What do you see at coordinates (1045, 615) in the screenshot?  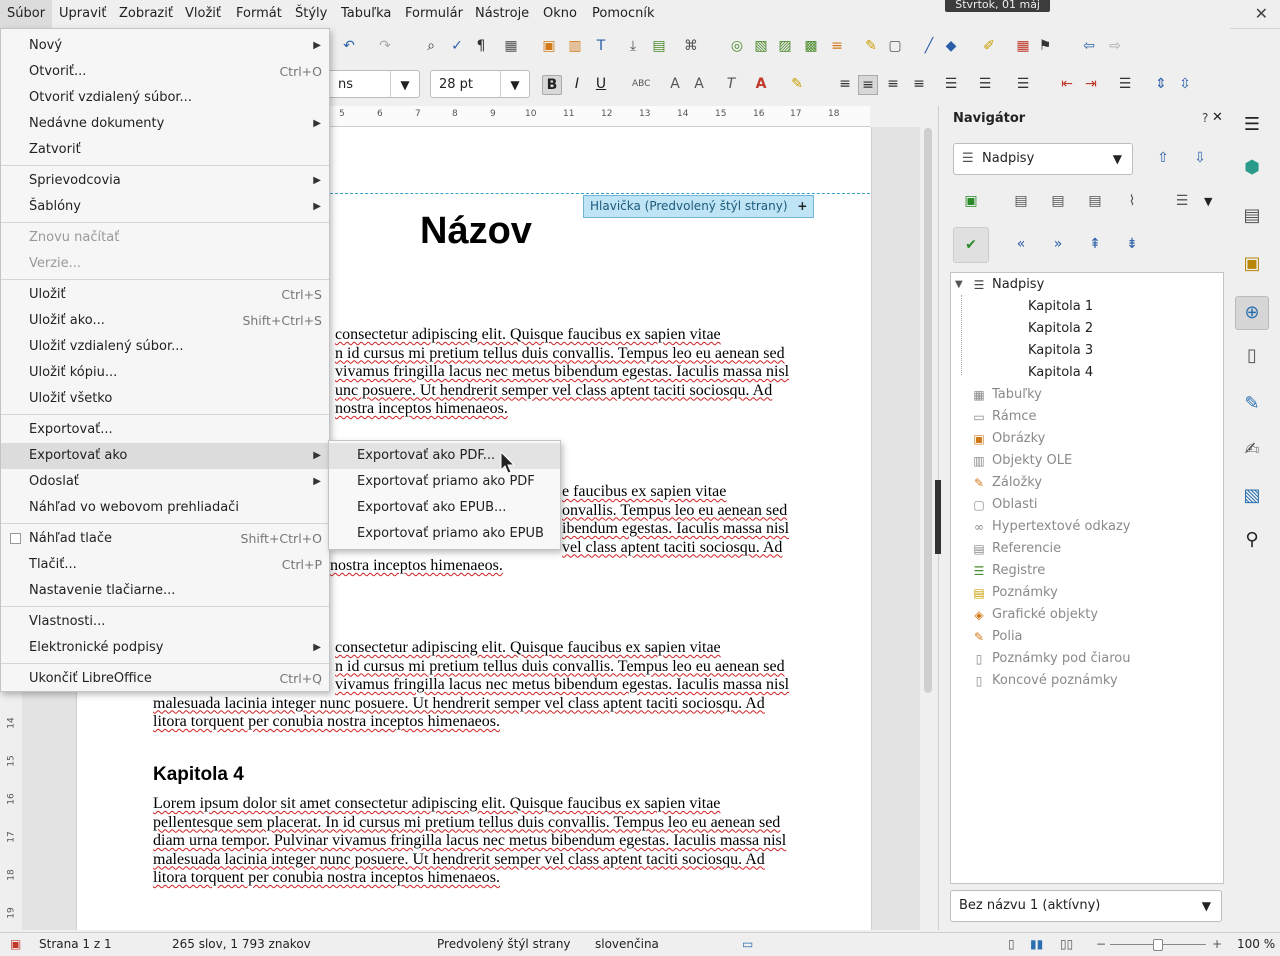 I see `tree-category-drawing-objects: Grafické objekty` at bounding box center [1045, 615].